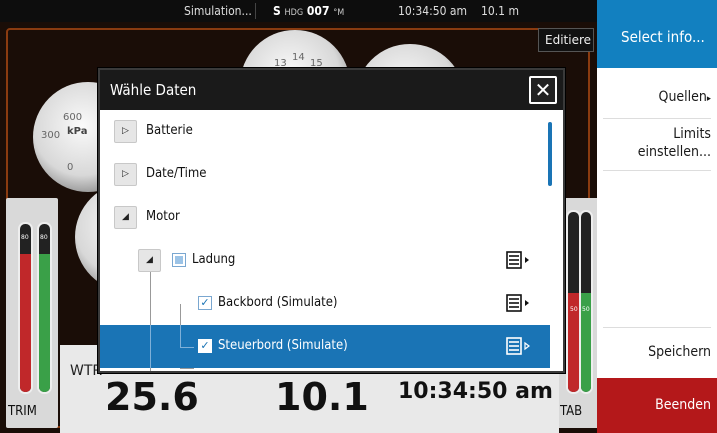  Describe the element at coordinates (325, 303) in the screenshot. I see `tree-item-backbord: ✓ Backbord (Simulate)` at that location.